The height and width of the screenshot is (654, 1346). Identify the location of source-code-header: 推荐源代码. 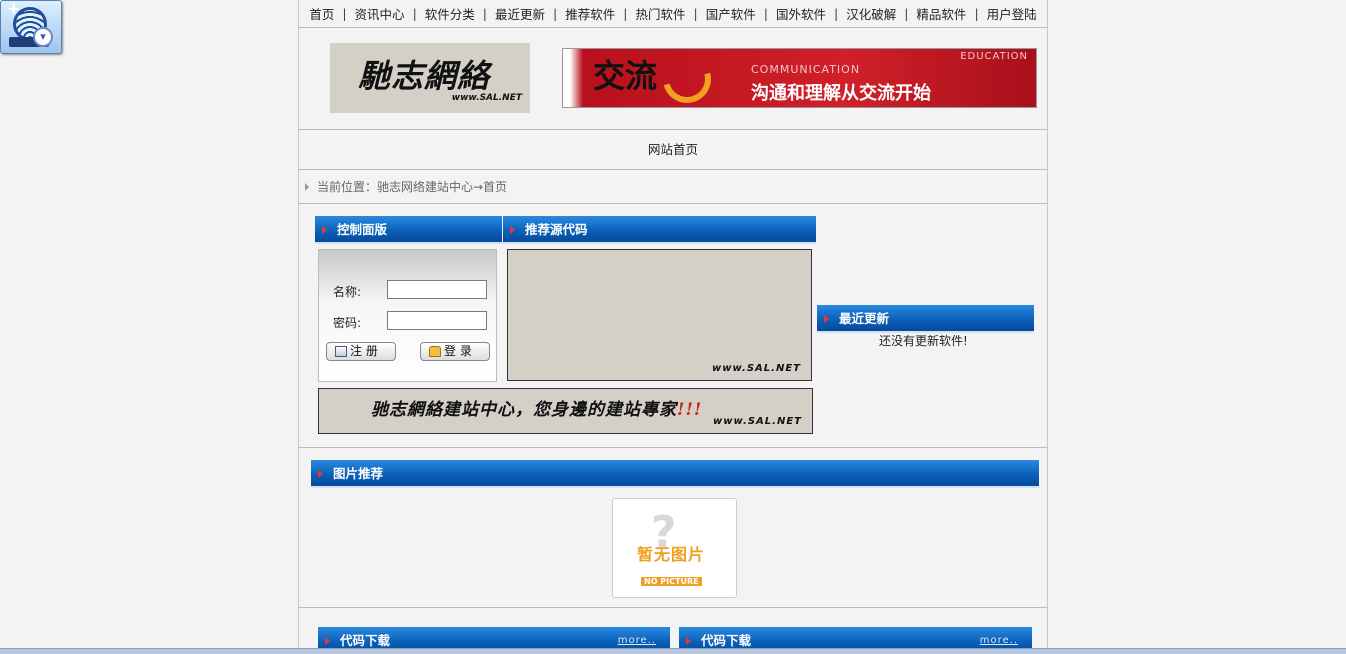
(659, 230).